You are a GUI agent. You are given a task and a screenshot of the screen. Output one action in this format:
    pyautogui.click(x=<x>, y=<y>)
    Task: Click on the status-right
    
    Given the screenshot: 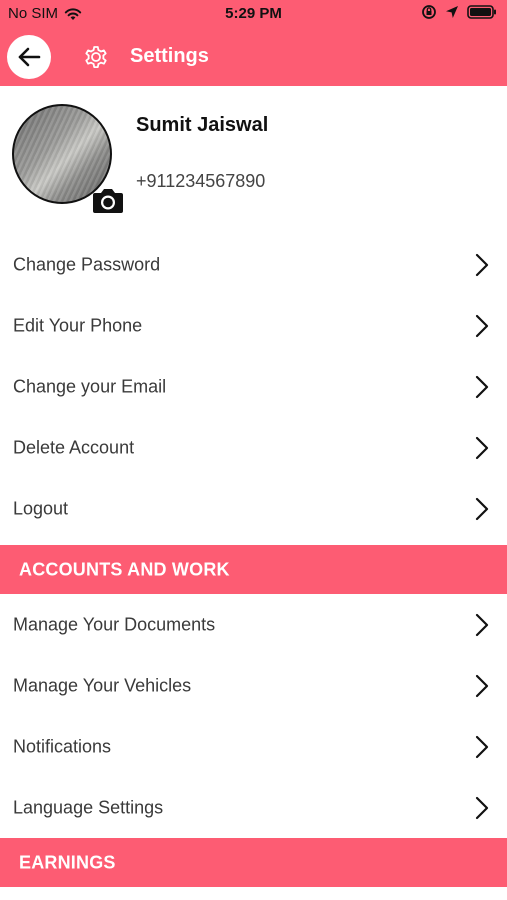 What is the action you would take?
    pyautogui.click(x=455, y=12)
    